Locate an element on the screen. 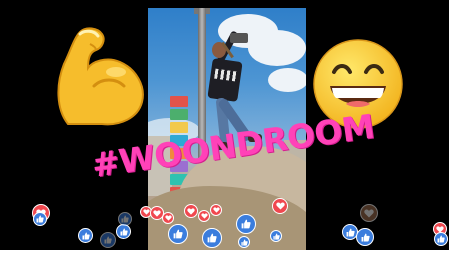  flexed-biceps-emoji is located at coordinates (100, 76).